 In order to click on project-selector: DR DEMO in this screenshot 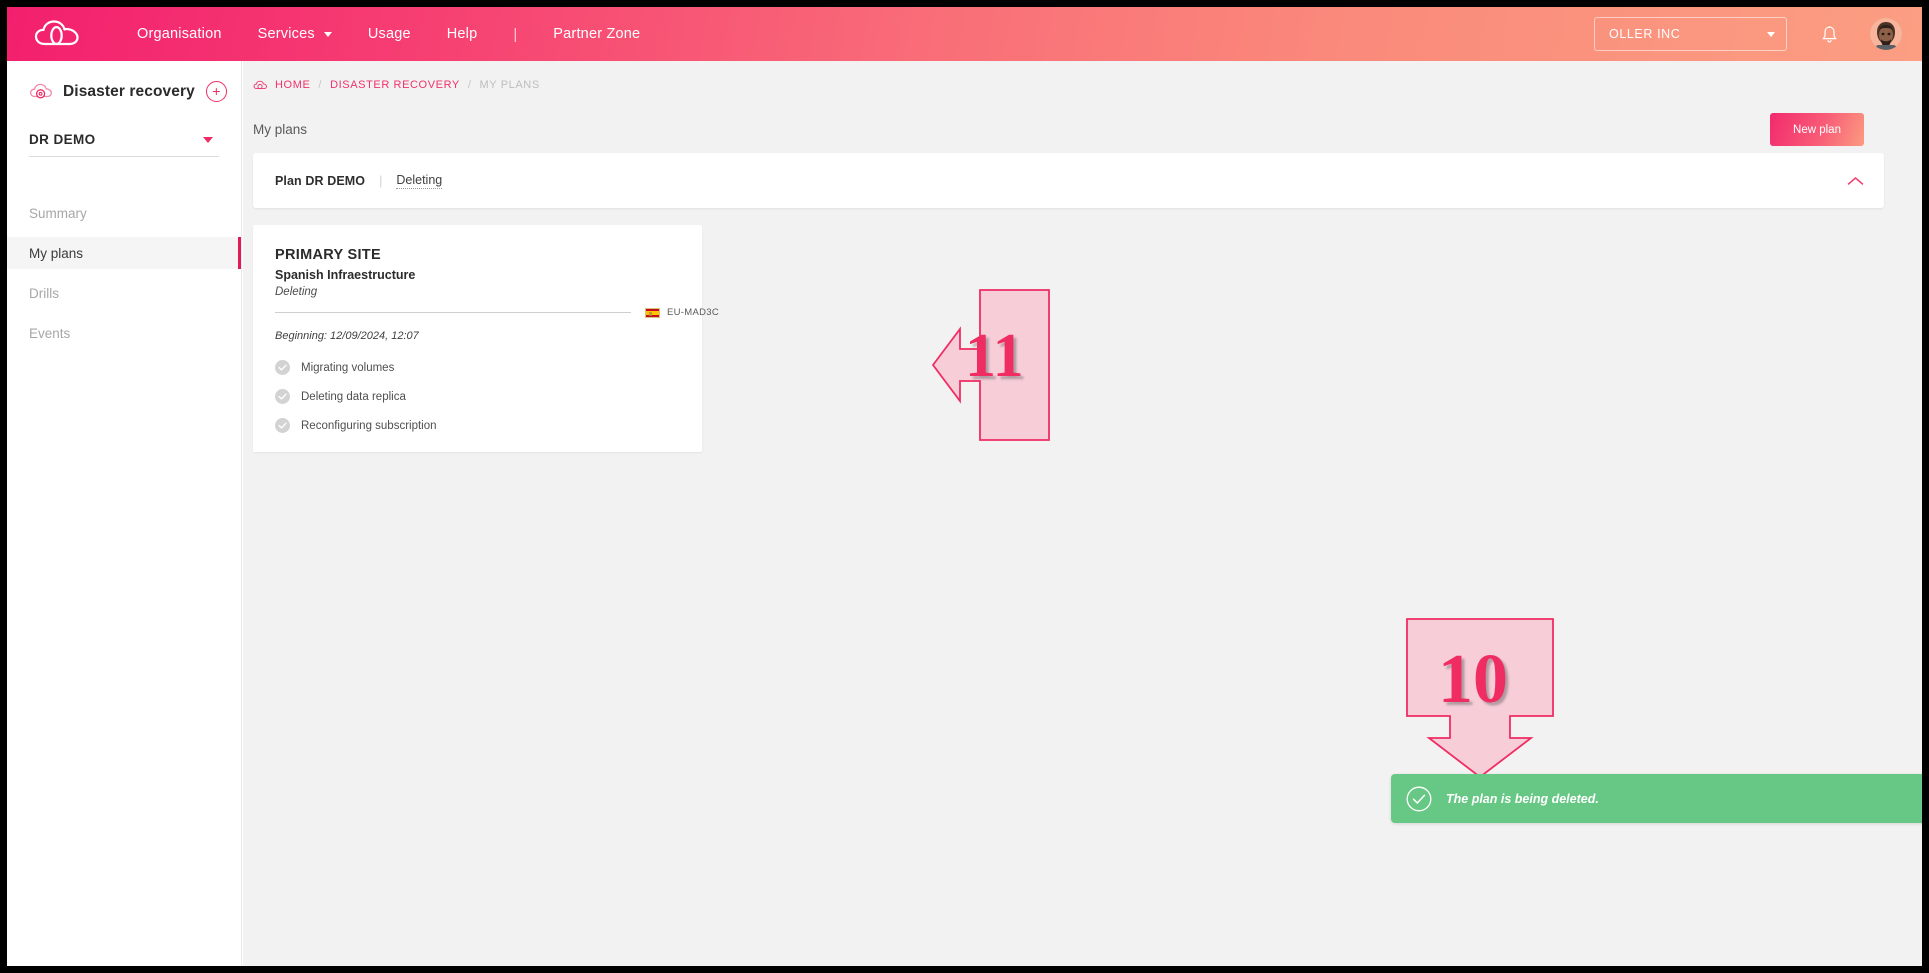, I will do `click(124, 144)`.